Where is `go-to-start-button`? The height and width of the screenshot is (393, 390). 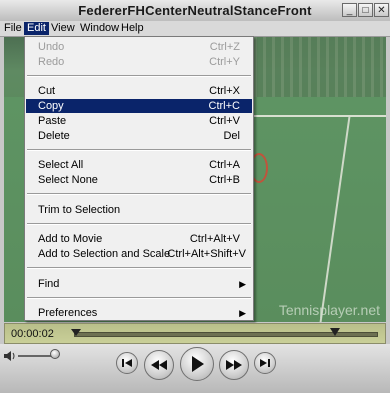
go-to-start-button is located at coordinates (127, 363).